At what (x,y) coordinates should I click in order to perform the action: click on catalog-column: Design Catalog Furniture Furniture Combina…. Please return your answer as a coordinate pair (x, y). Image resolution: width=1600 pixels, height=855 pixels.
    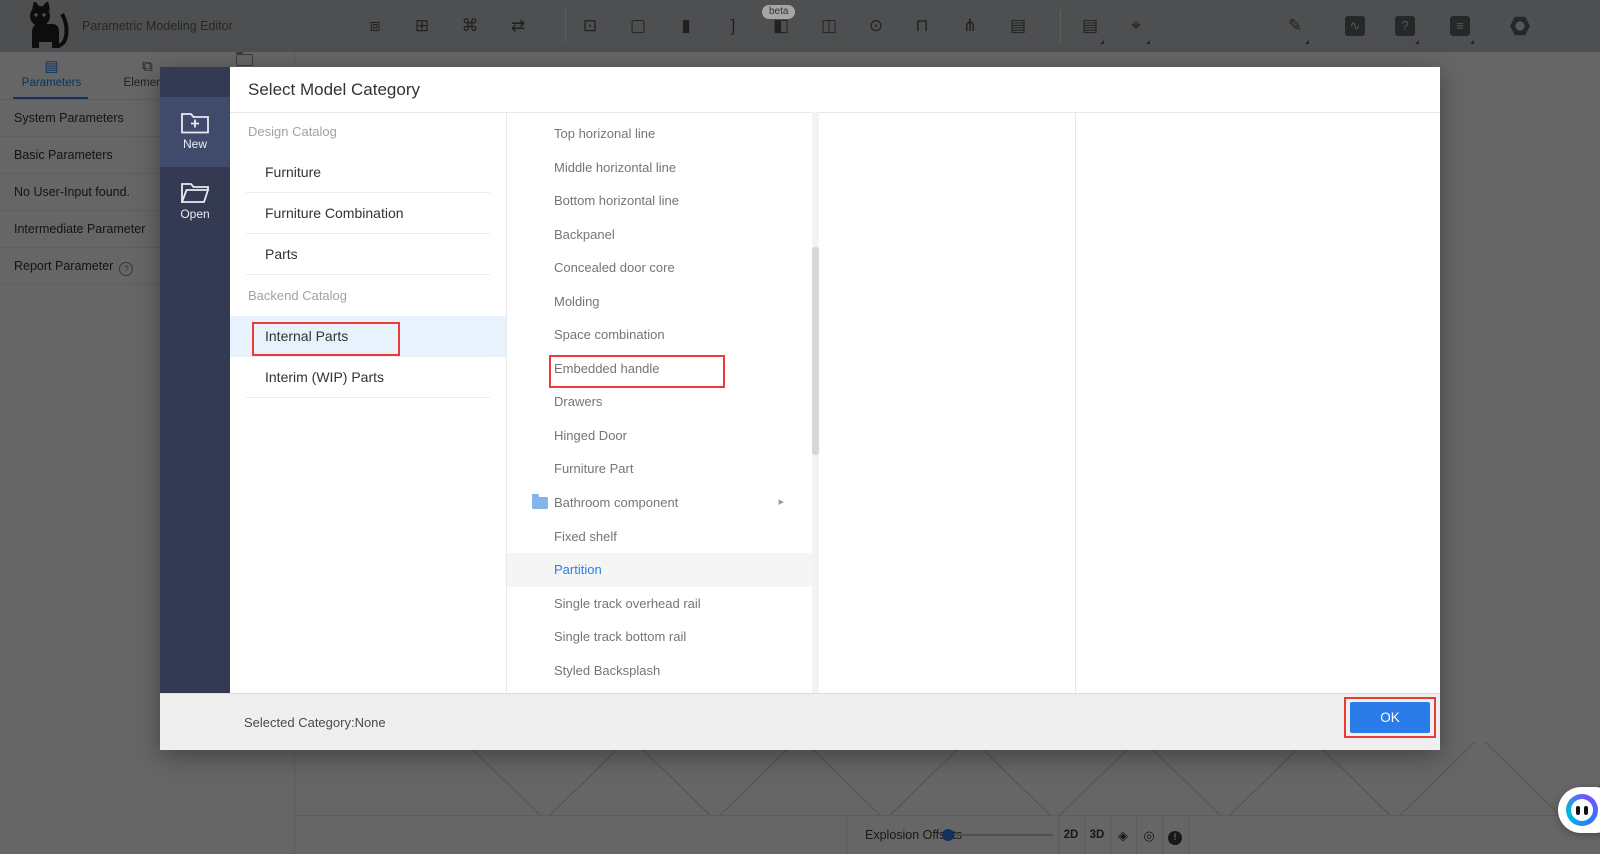
    Looking at the image, I should click on (368, 402).